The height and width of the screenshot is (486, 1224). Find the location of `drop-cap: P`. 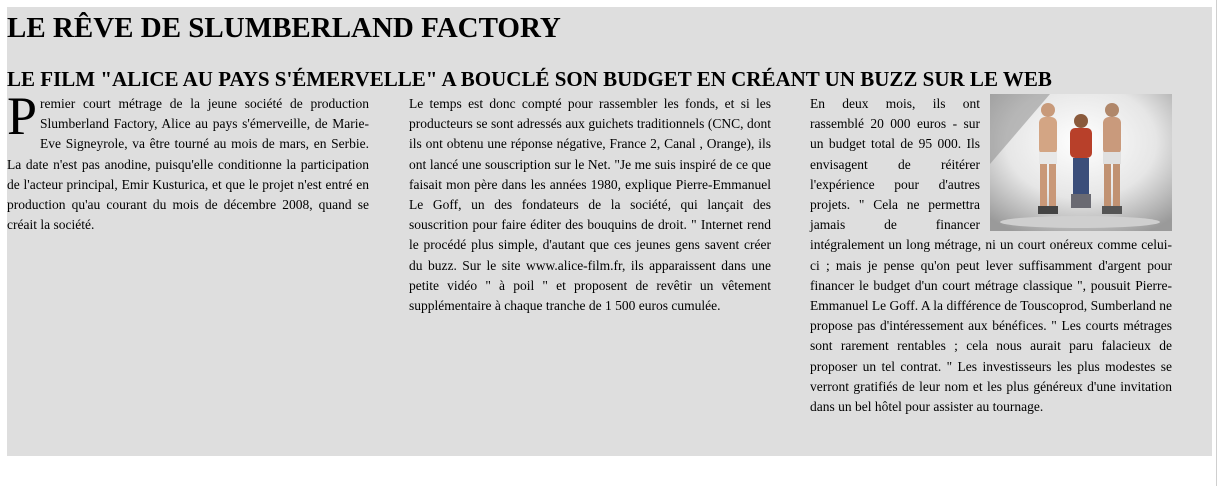

drop-cap: P is located at coordinates (22, 116).